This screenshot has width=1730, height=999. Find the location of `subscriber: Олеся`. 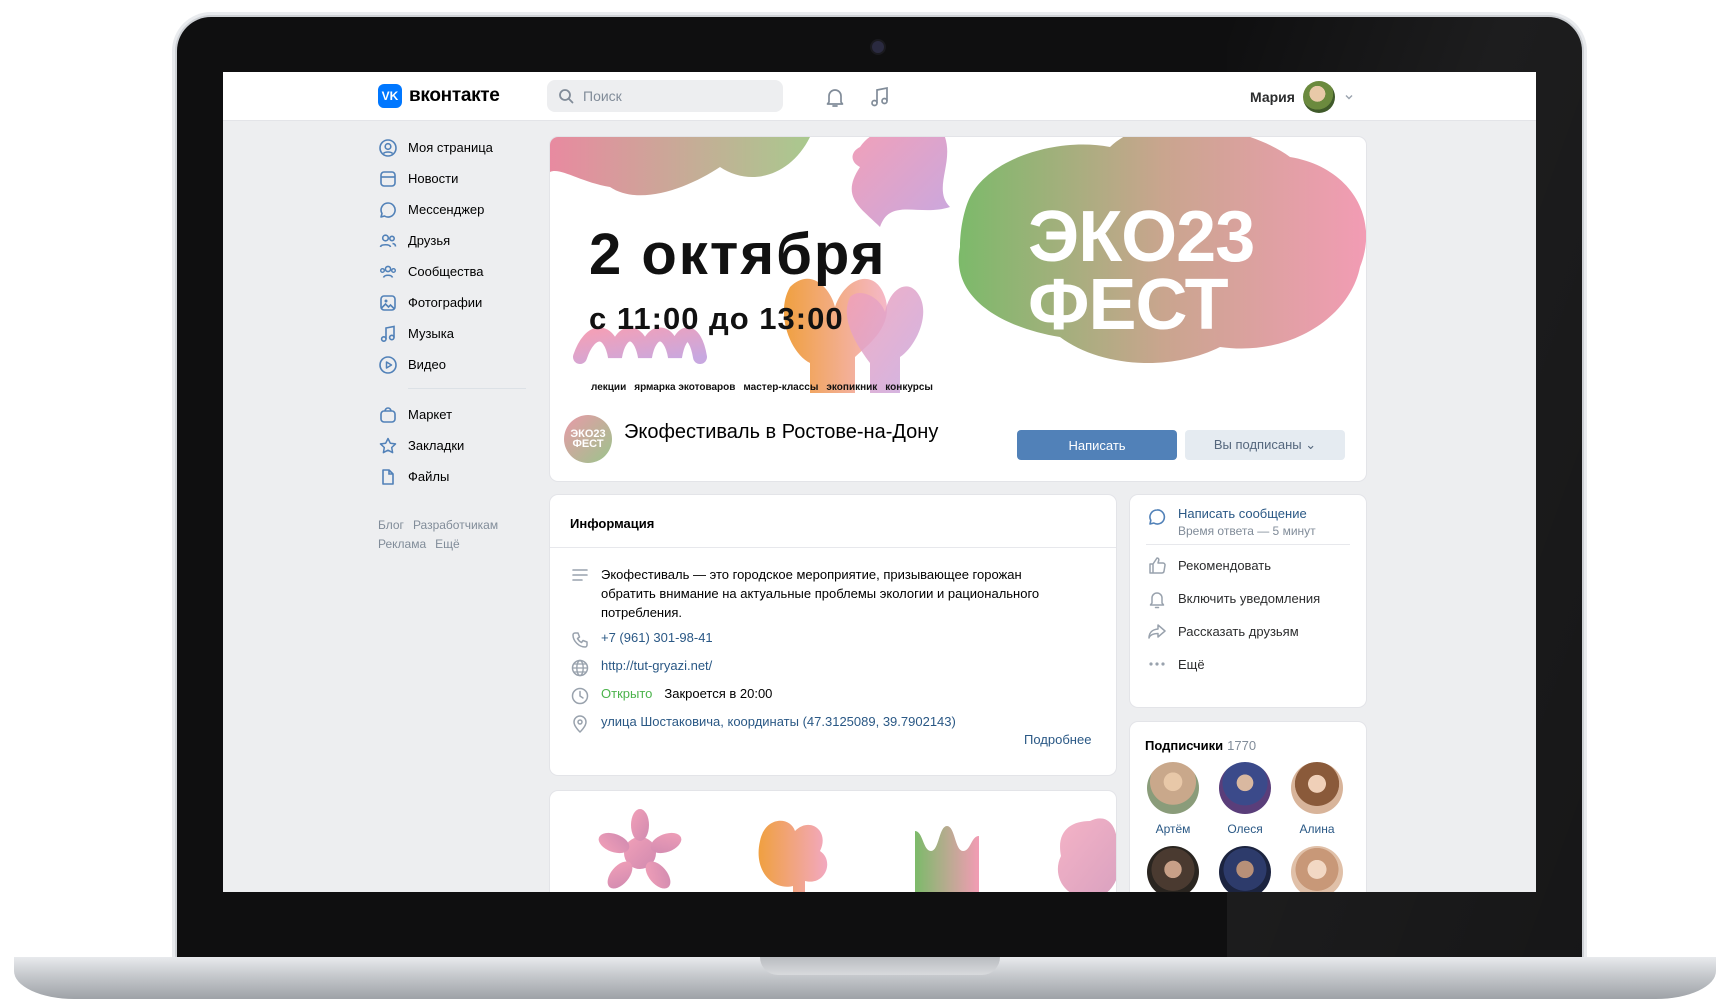

subscriber: Олеся is located at coordinates (1245, 799).